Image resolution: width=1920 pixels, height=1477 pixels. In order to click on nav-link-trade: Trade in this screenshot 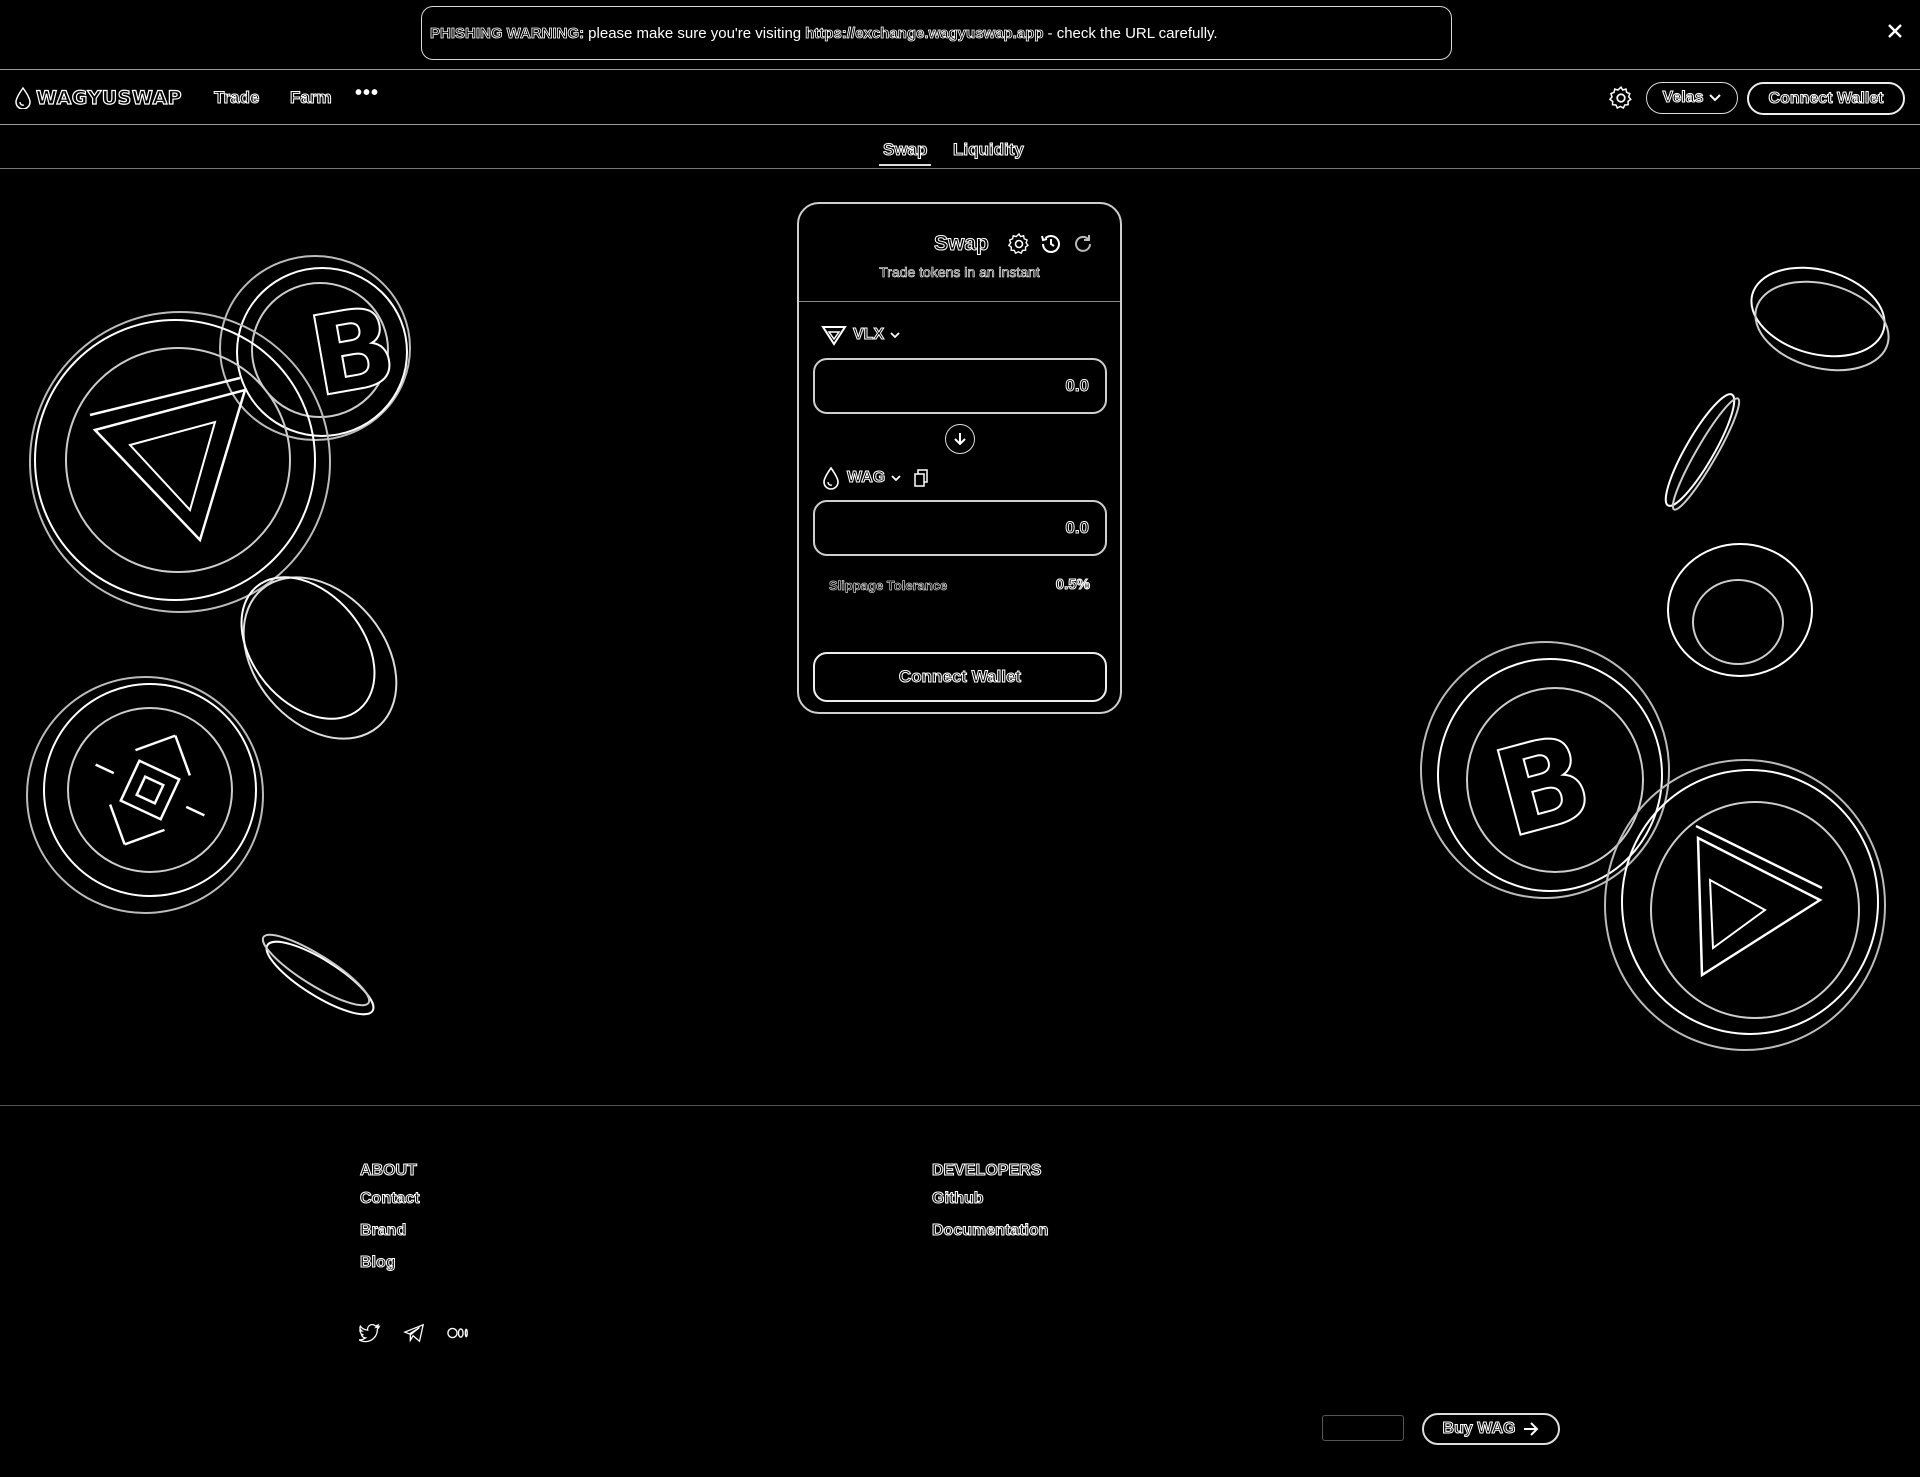, I will do `click(236, 98)`.